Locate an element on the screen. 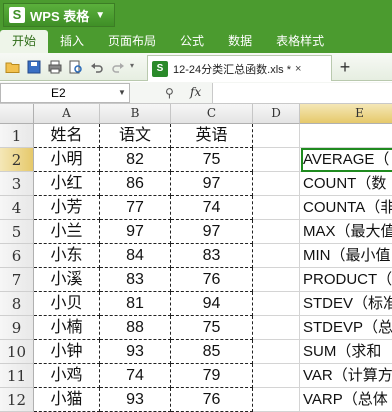  column-header-b: B is located at coordinates (135, 114).